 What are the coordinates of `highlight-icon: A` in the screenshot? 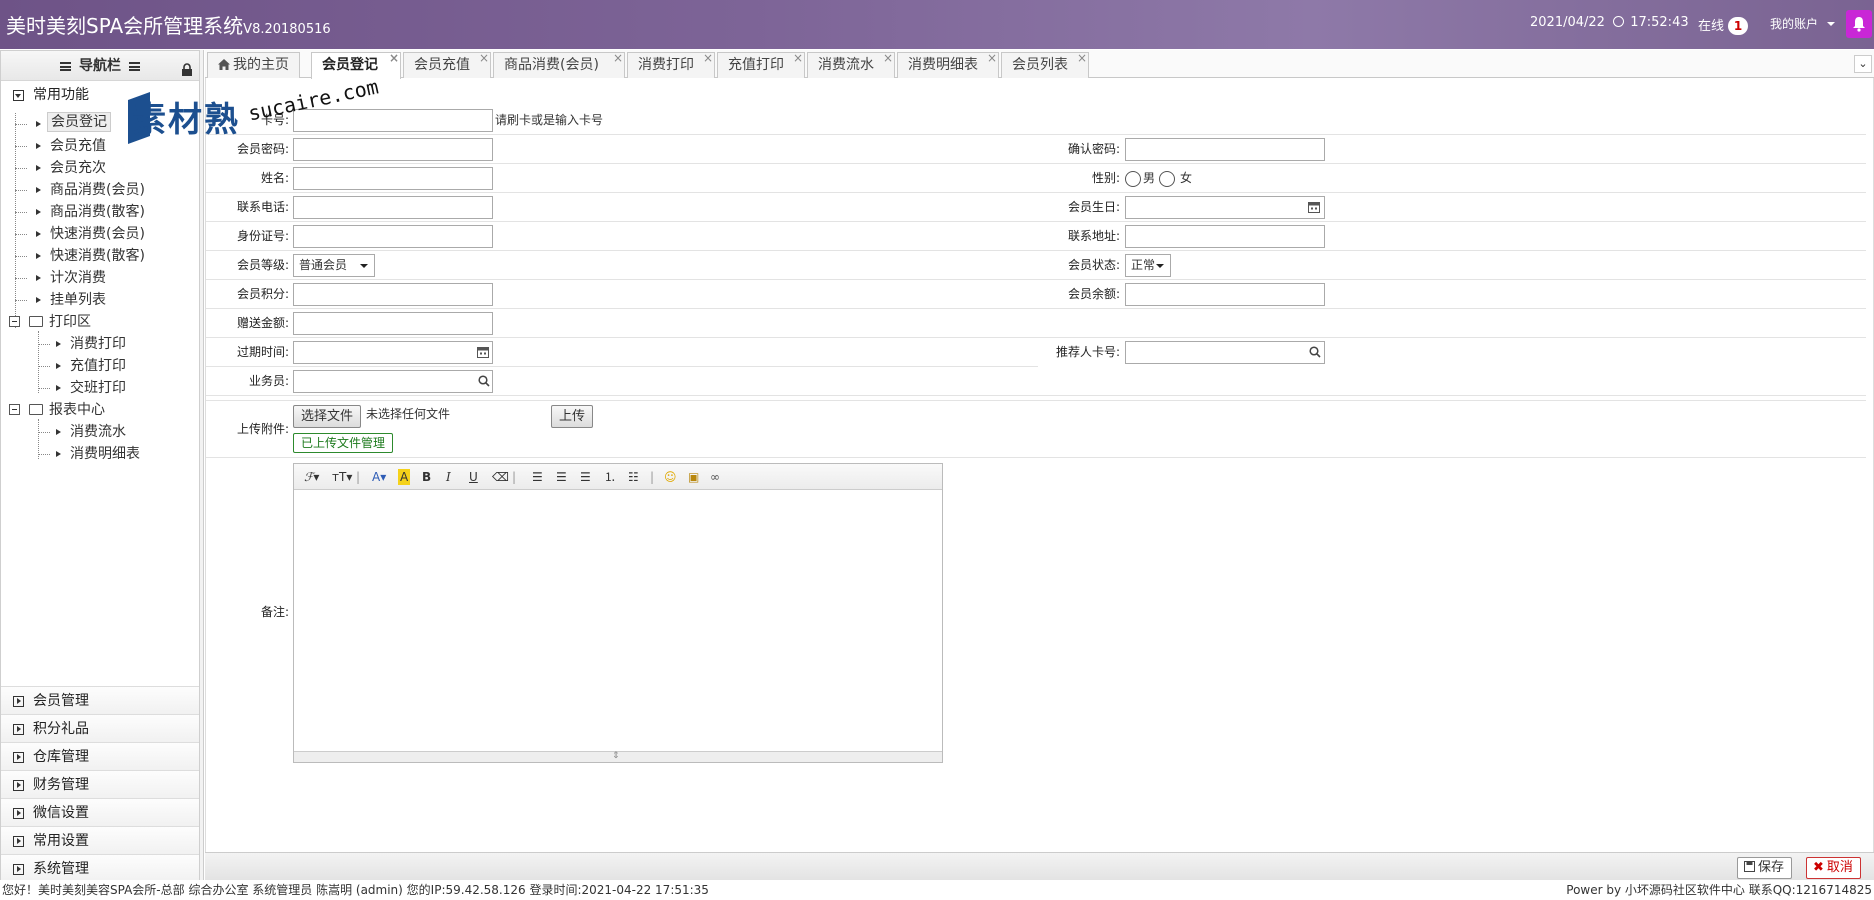 It's located at (404, 477).